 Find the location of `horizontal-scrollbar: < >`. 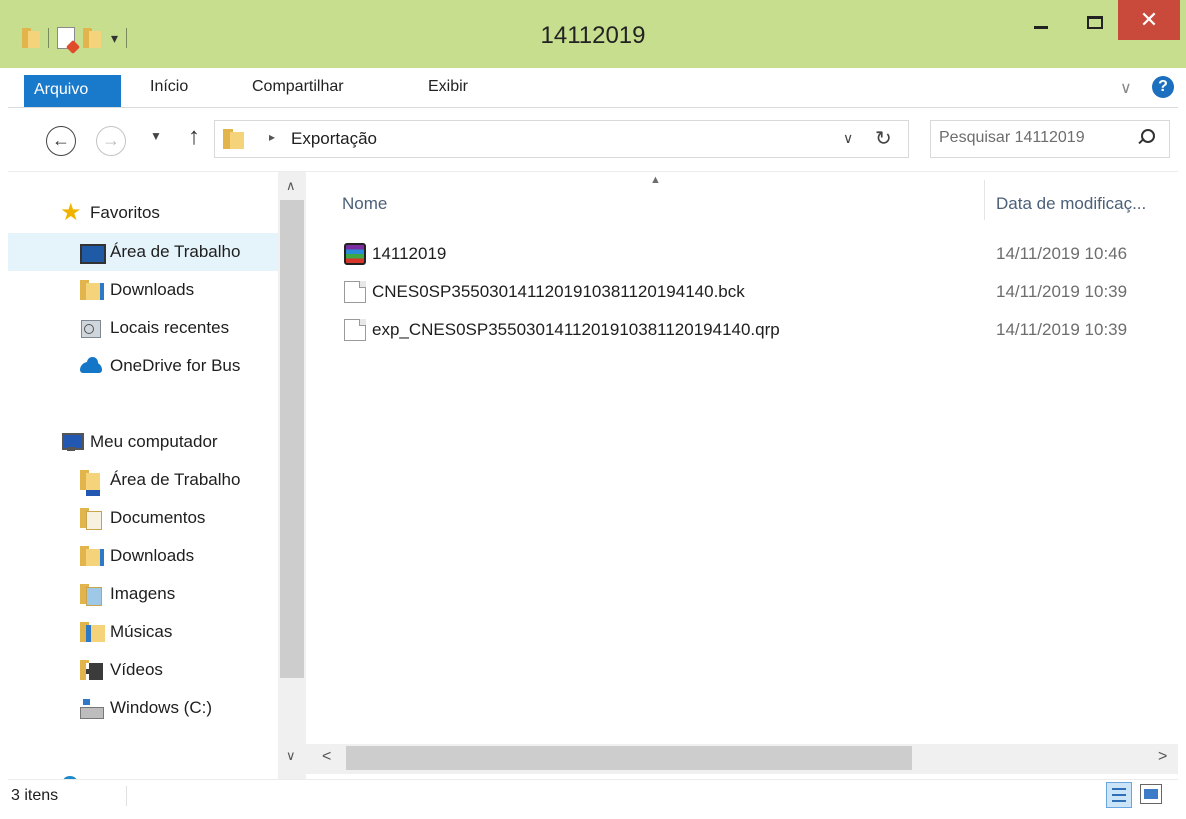

horizontal-scrollbar: < > is located at coordinates (742, 759).